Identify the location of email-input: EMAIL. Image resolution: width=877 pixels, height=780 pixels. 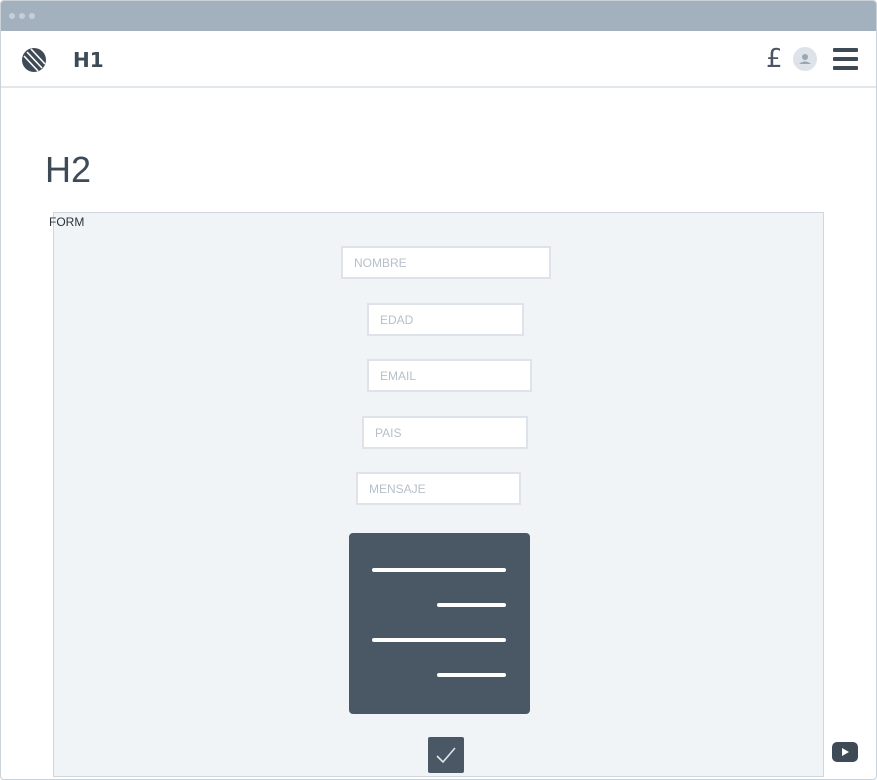
(449, 375).